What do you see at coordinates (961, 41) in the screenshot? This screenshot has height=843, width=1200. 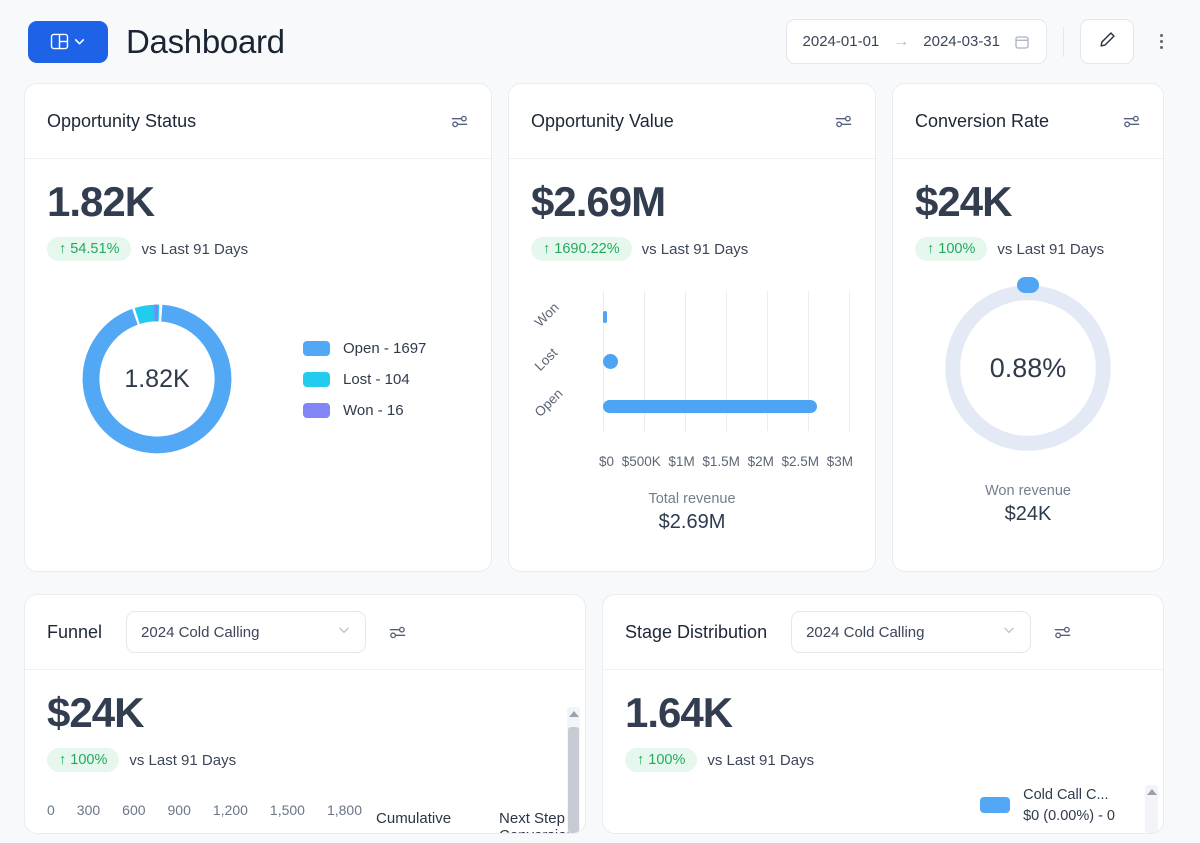 I see `date-to-value: 2024-03-31` at bounding box center [961, 41].